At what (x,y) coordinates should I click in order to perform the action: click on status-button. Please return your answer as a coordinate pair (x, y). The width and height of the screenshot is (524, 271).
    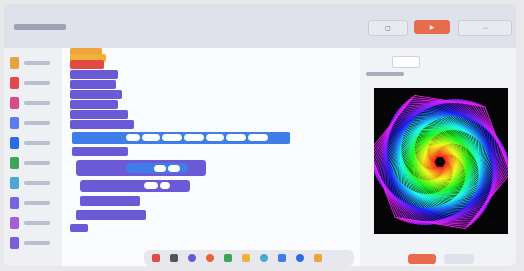
    Looking at the image, I should click on (422, 259).